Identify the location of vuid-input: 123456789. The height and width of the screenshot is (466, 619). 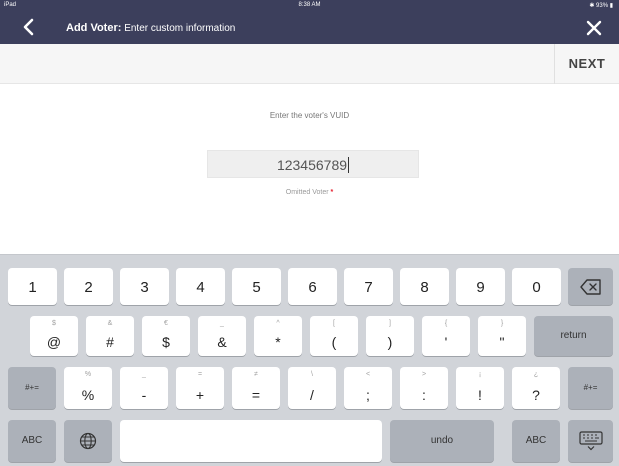
(313, 164).